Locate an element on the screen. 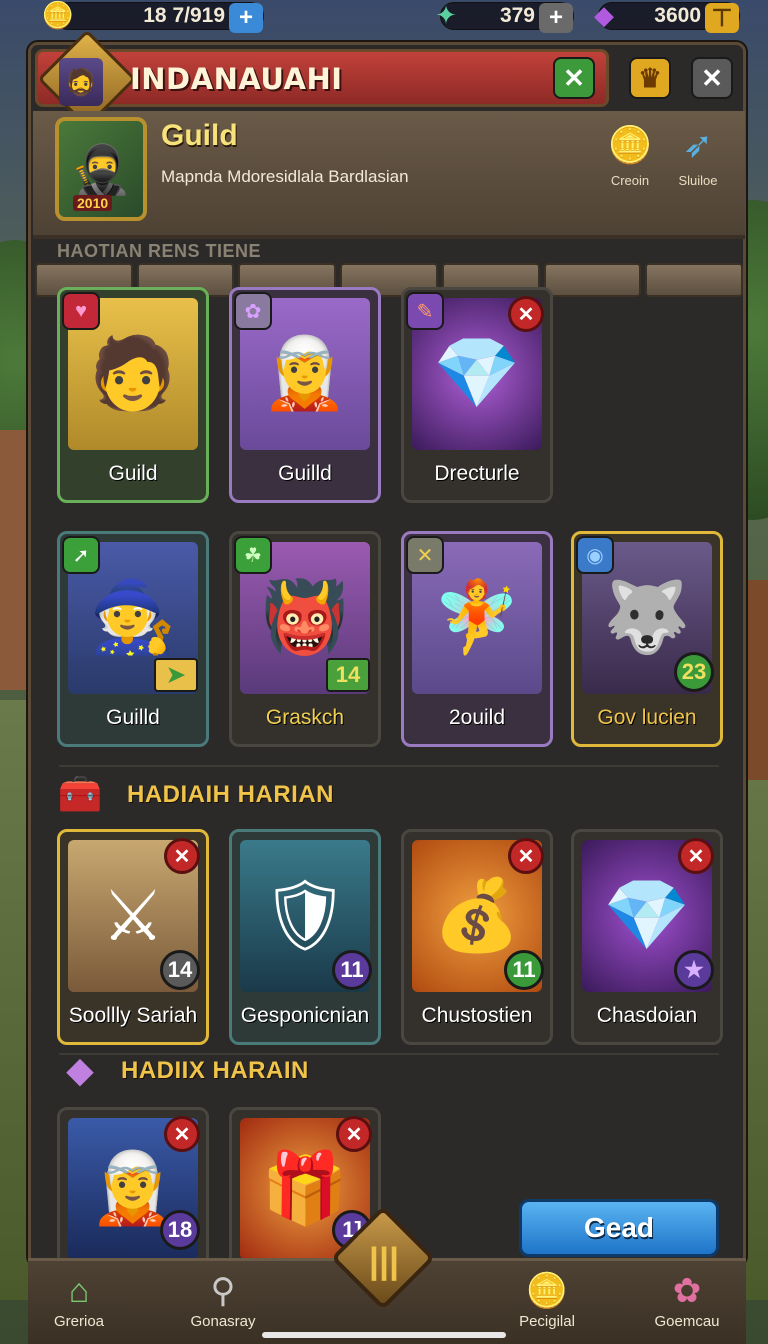  crossed-swords-icon: ✕ is located at coordinates (425, 555).